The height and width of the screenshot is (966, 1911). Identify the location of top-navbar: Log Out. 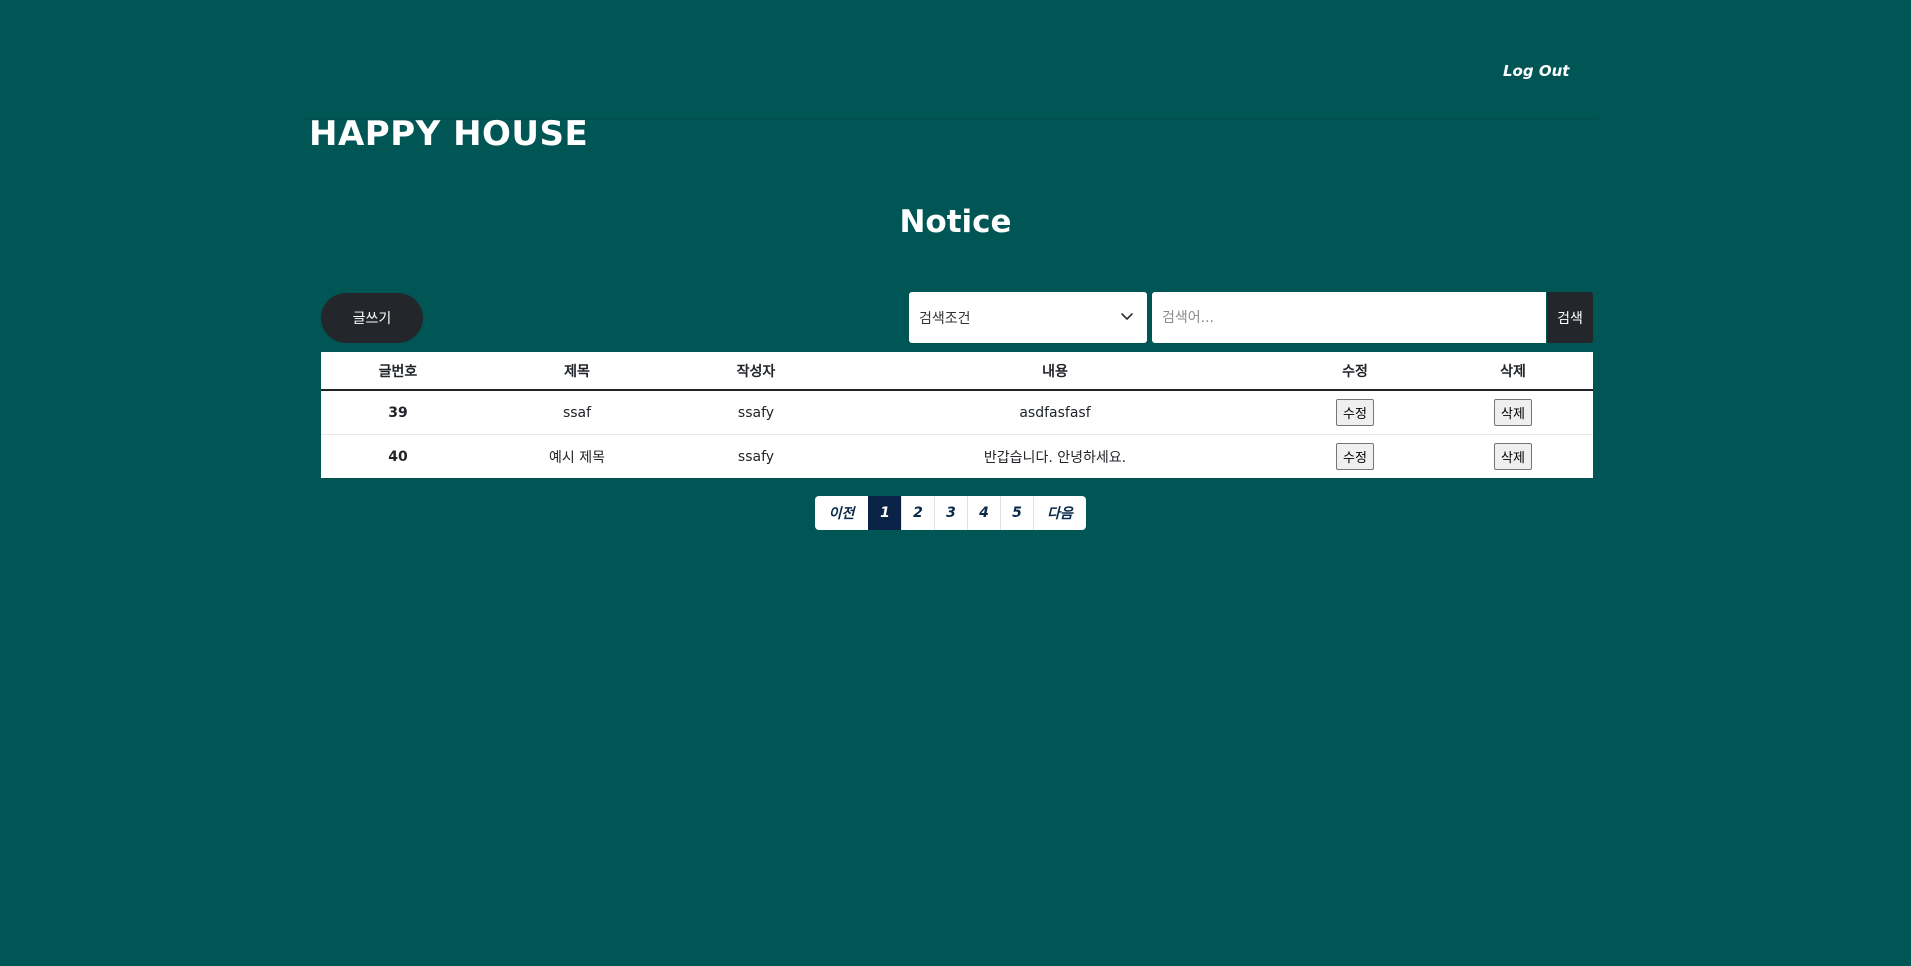
(950, 85).